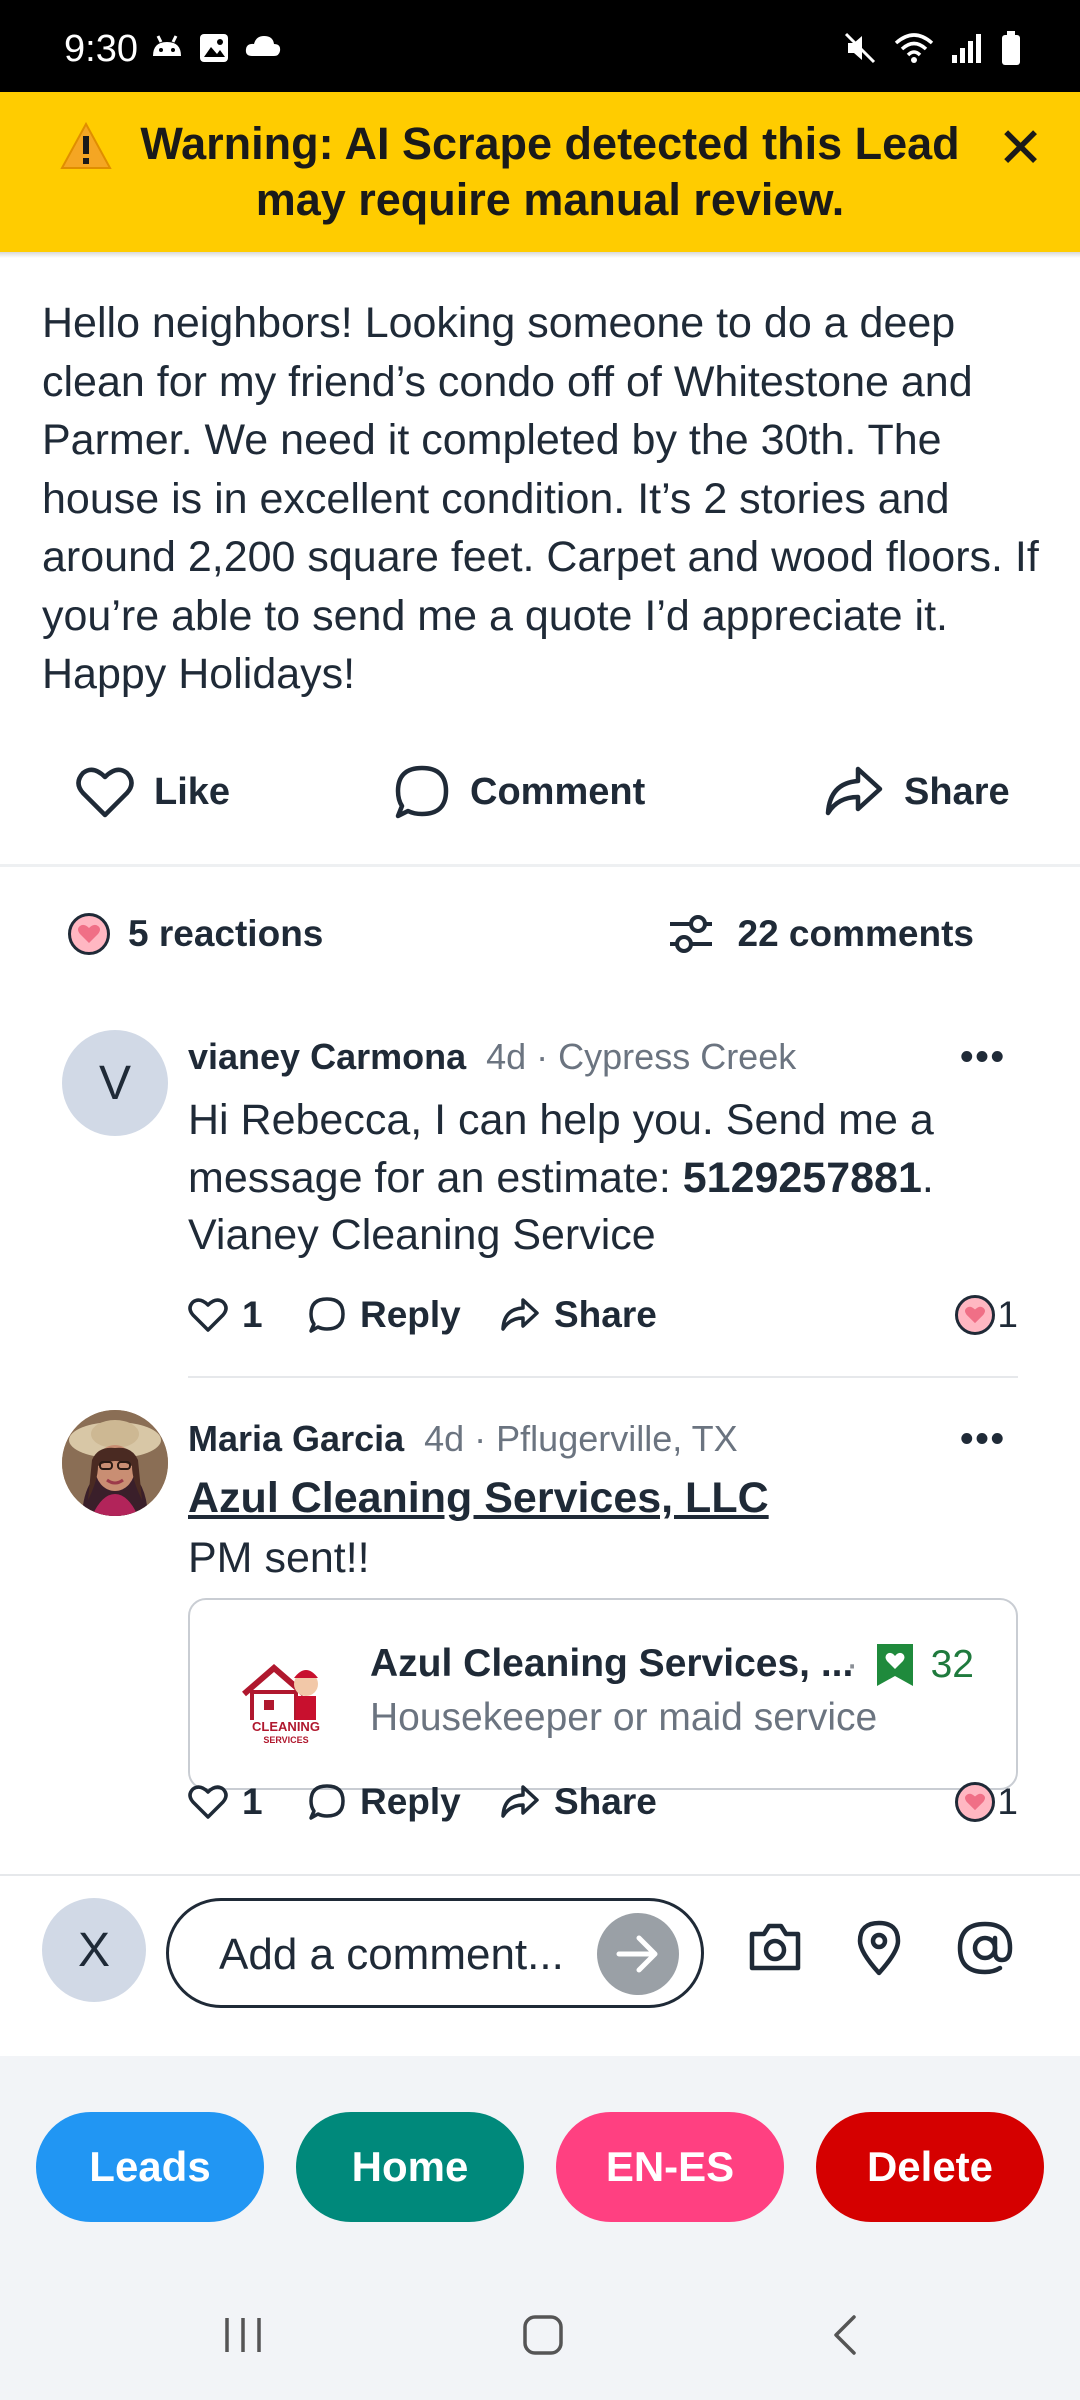  I want to click on my-avatar: X, so click(94, 1950).